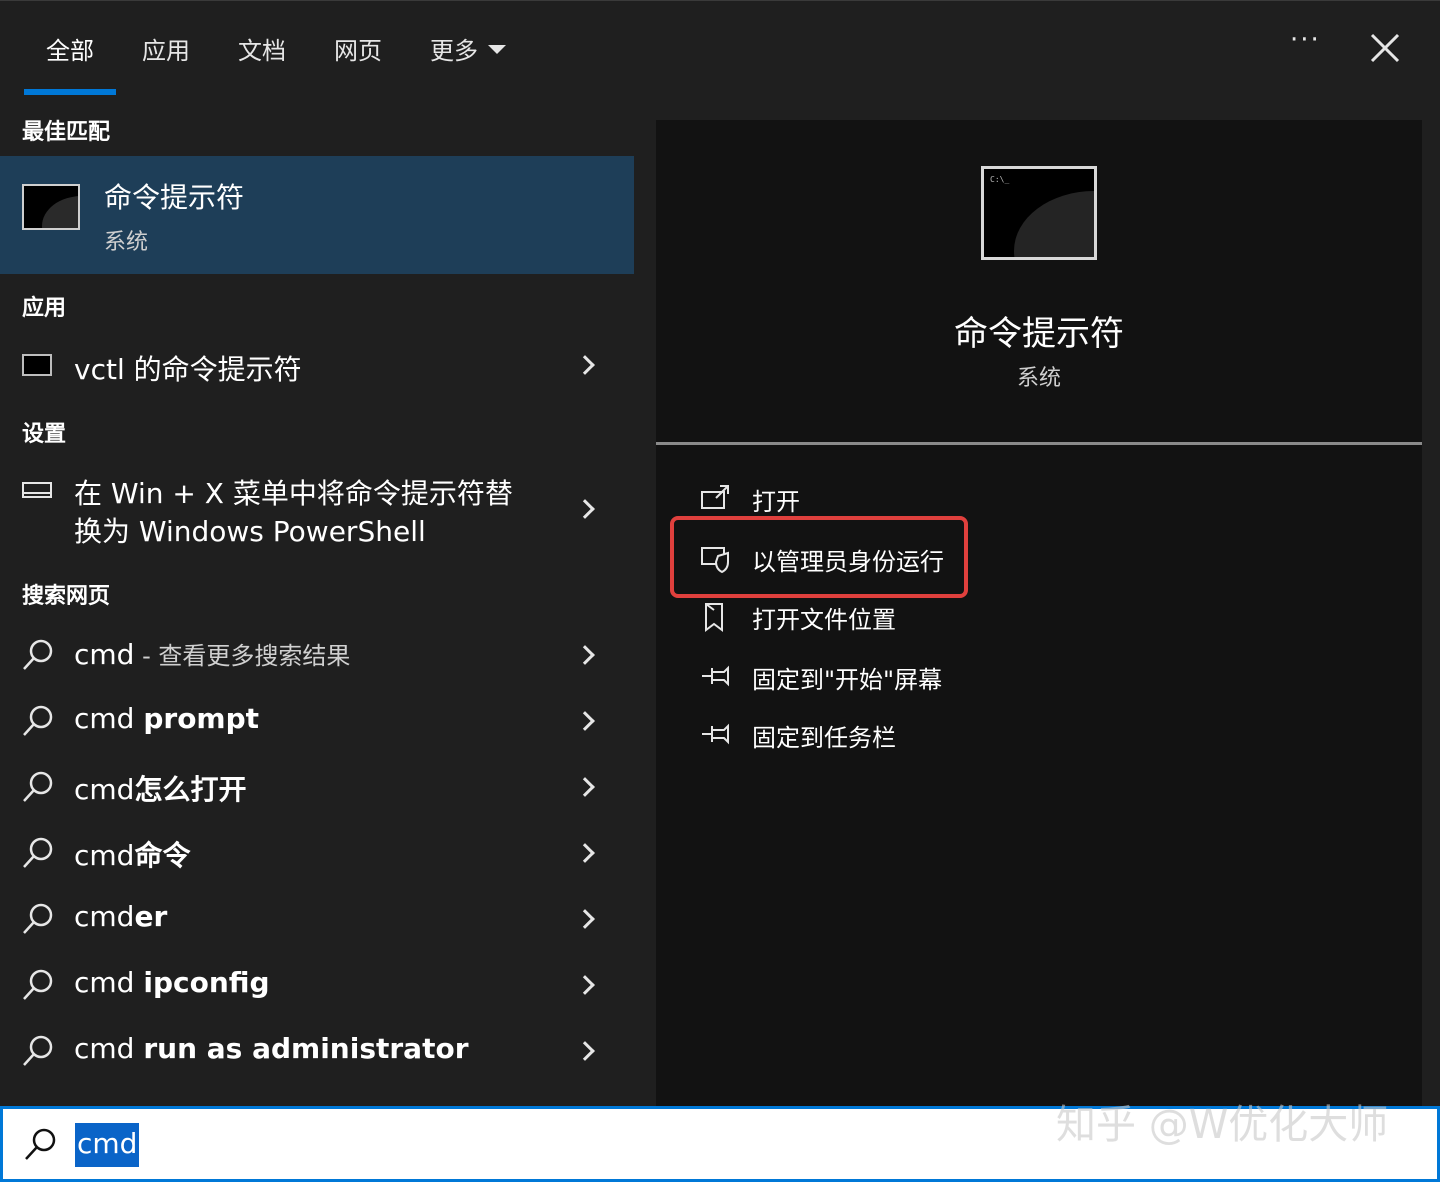  What do you see at coordinates (188, 369) in the screenshot?
I see `app-item-label: vctl 的命令提示符` at bounding box center [188, 369].